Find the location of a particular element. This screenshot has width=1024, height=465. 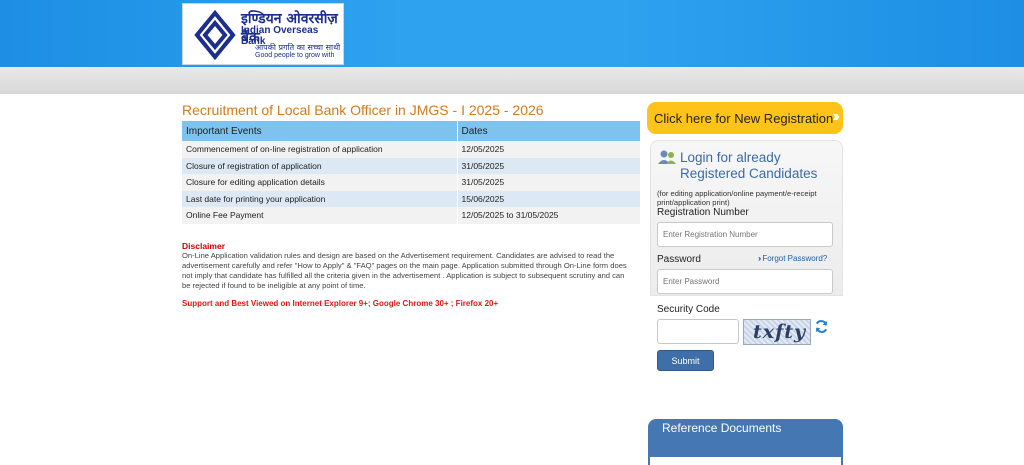

event-cell: Online Fee Payment is located at coordinates (320, 215).